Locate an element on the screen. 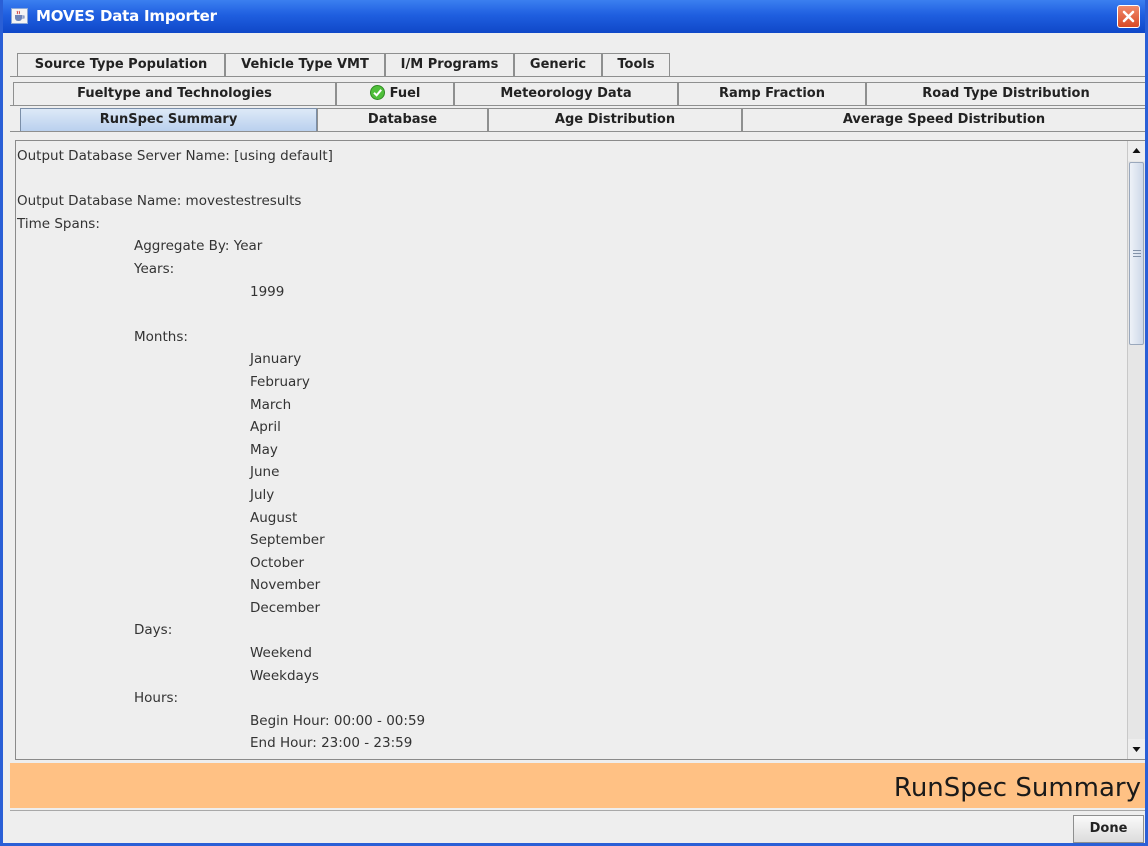 Image resolution: width=1148 pixels, height=846 pixels. tab-vehicle-type-vmt: Vehicle Type VMT is located at coordinates (305, 65).